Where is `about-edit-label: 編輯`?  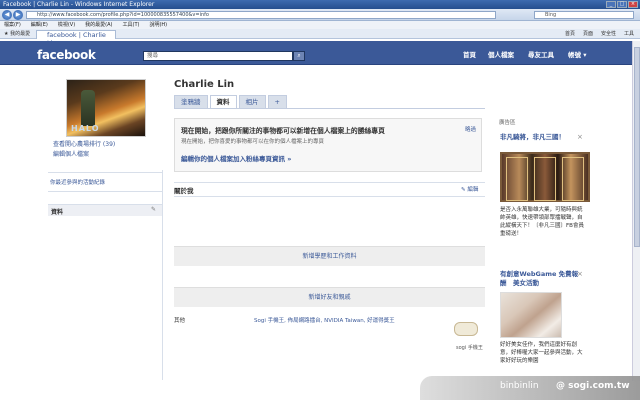 about-edit-label: 編輯 is located at coordinates (473, 190).